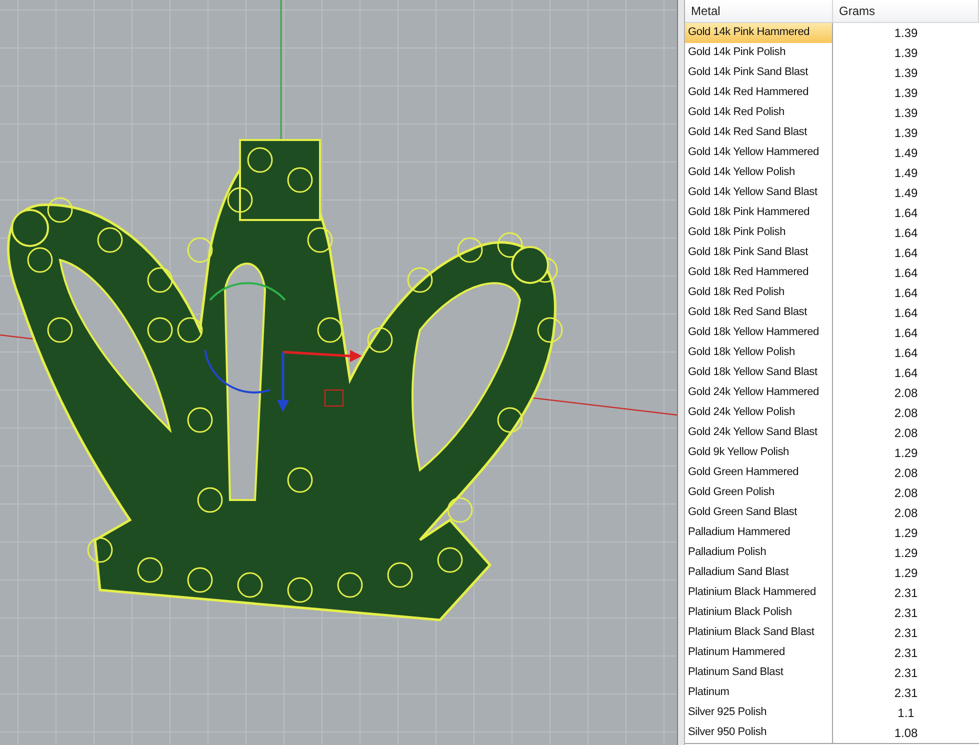  What do you see at coordinates (759, 693) in the screenshot?
I see `metal-cell: Platinum` at bounding box center [759, 693].